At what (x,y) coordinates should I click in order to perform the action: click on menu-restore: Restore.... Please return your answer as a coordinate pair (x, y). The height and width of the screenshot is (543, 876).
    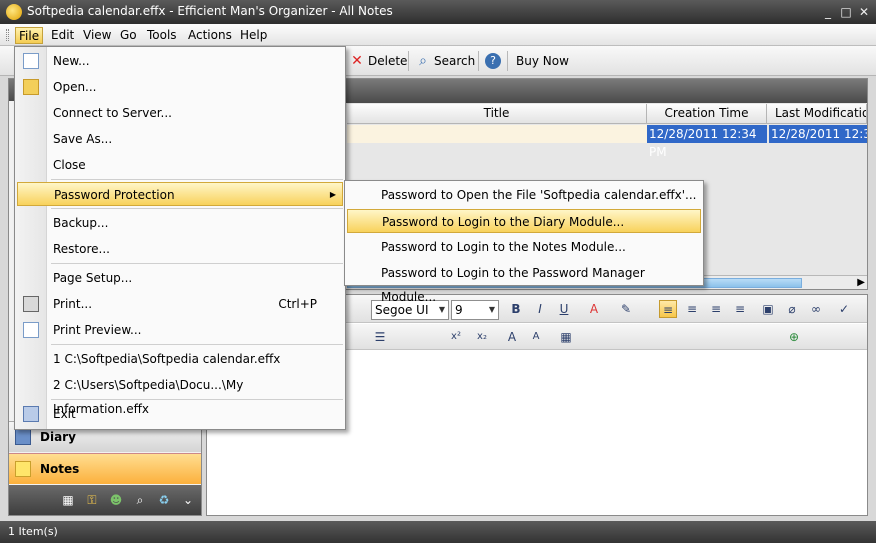
    Looking at the image, I should click on (180, 249).